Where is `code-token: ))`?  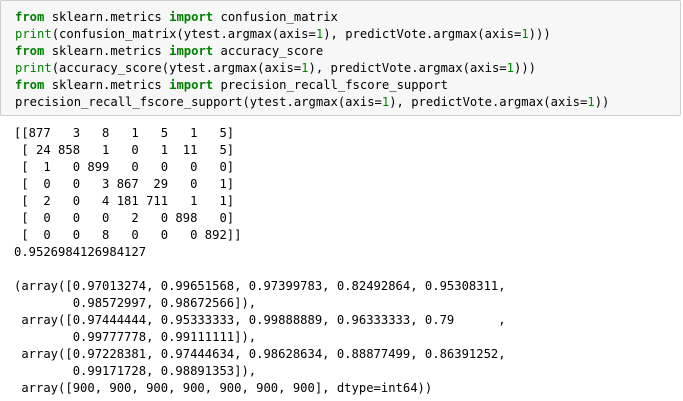
code-token: )) is located at coordinates (602, 102).